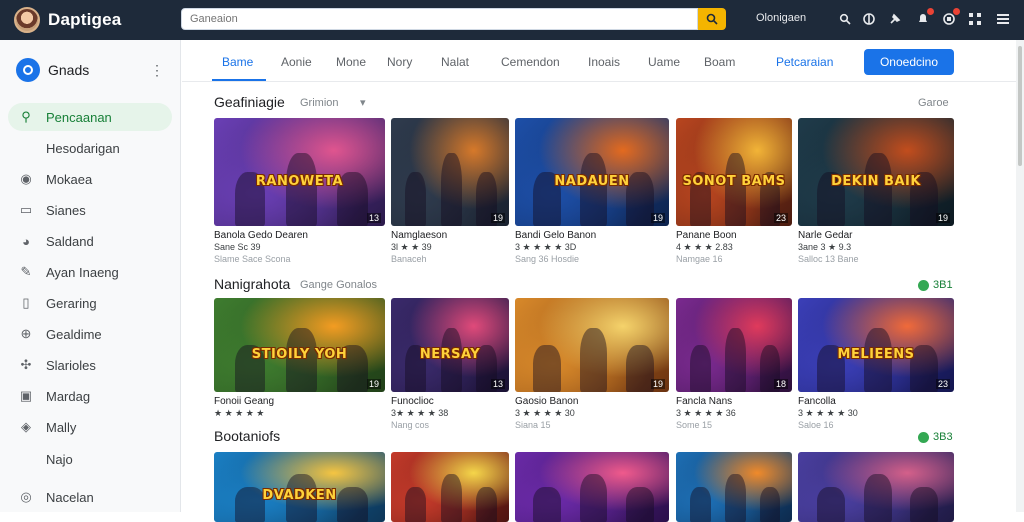 The height and width of the screenshot is (522, 1024). Describe the element at coordinates (90, 427) in the screenshot. I see `sidebar-item-10: ◈ Mally` at that location.